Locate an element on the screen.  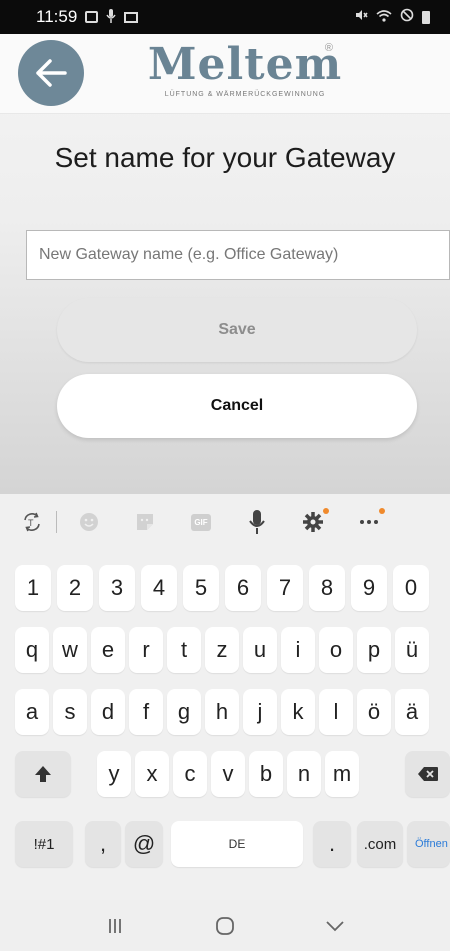
more-icon is located at coordinates (369, 522).